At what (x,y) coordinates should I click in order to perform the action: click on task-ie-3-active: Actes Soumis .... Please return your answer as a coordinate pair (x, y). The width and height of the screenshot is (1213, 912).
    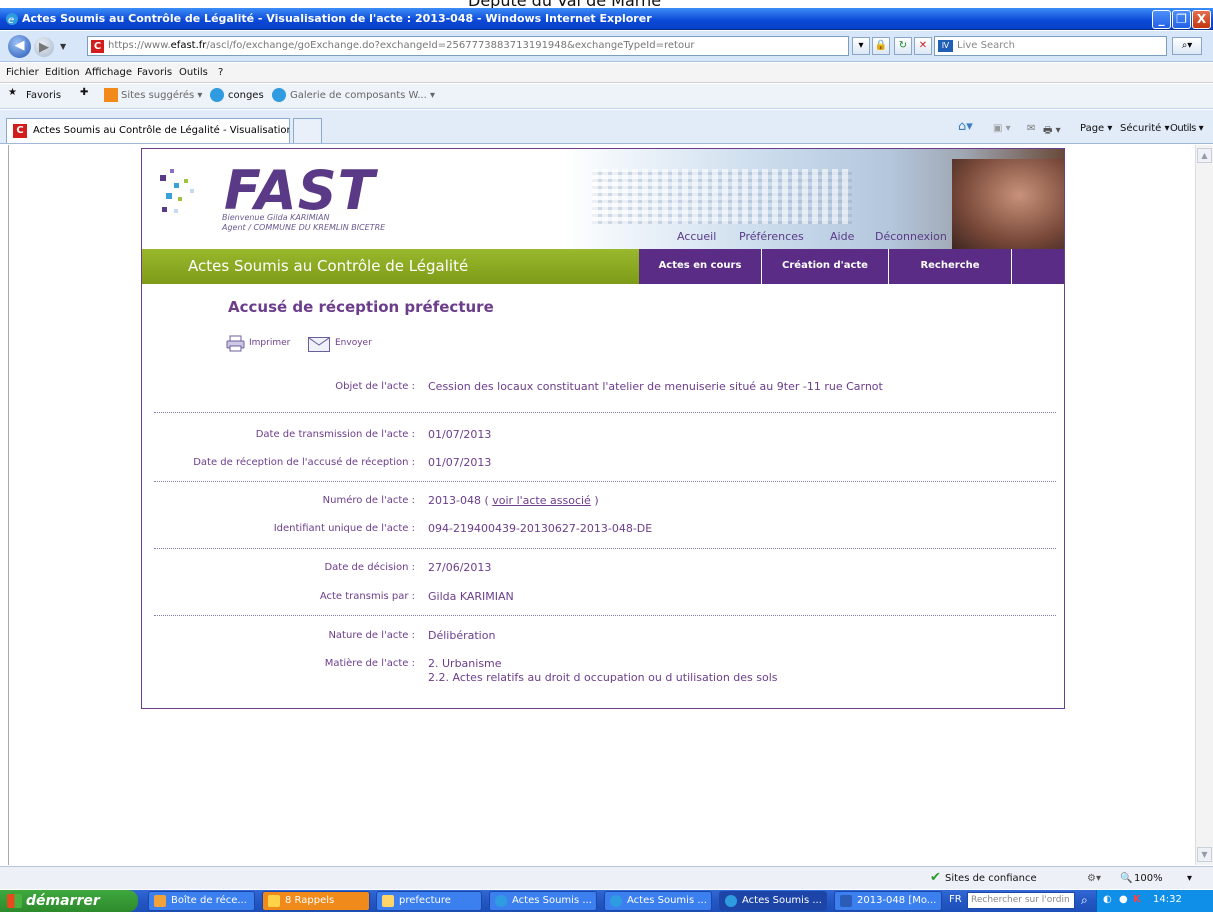
    Looking at the image, I should click on (773, 901).